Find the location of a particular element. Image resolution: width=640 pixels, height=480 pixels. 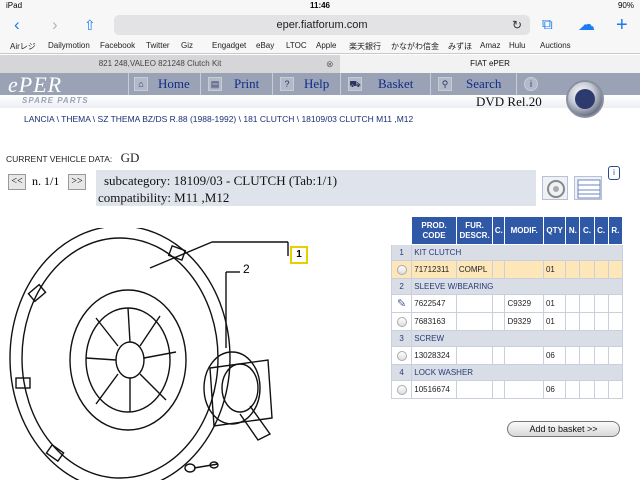

next-page-button: >> is located at coordinates (77, 182).